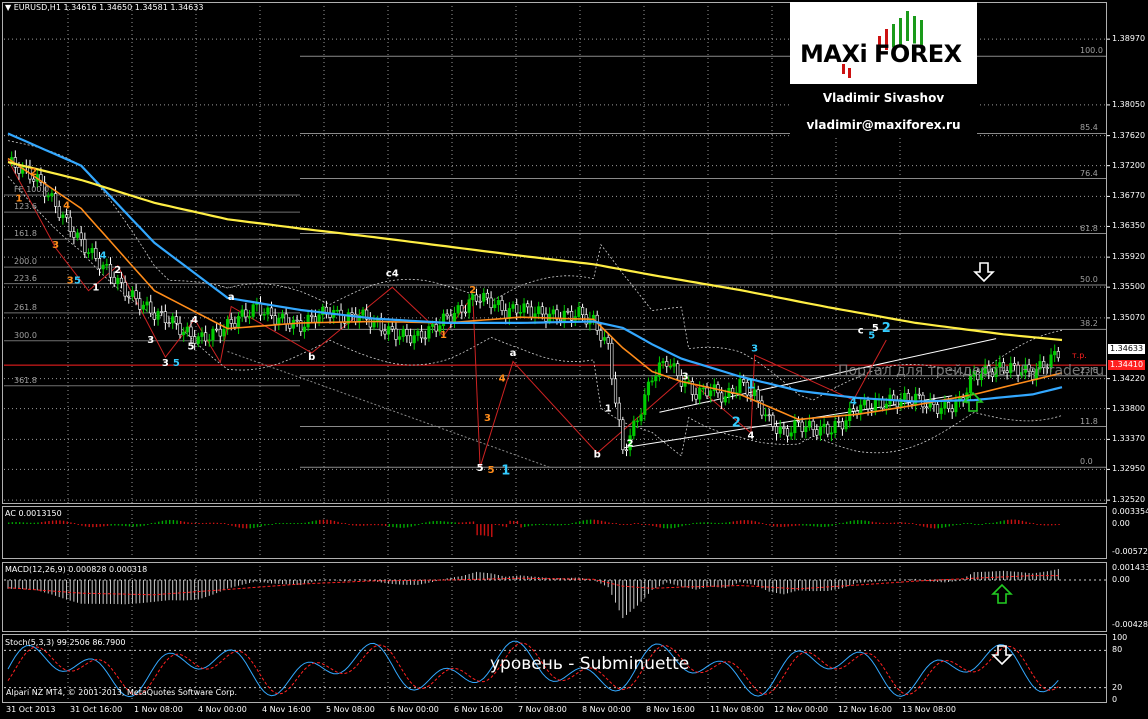 The image size is (1148, 719). What do you see at coordinates (1129, 469) in the screenshot?
I see `price-tick-label: 1.32950` at bounding box center [1129, 469].